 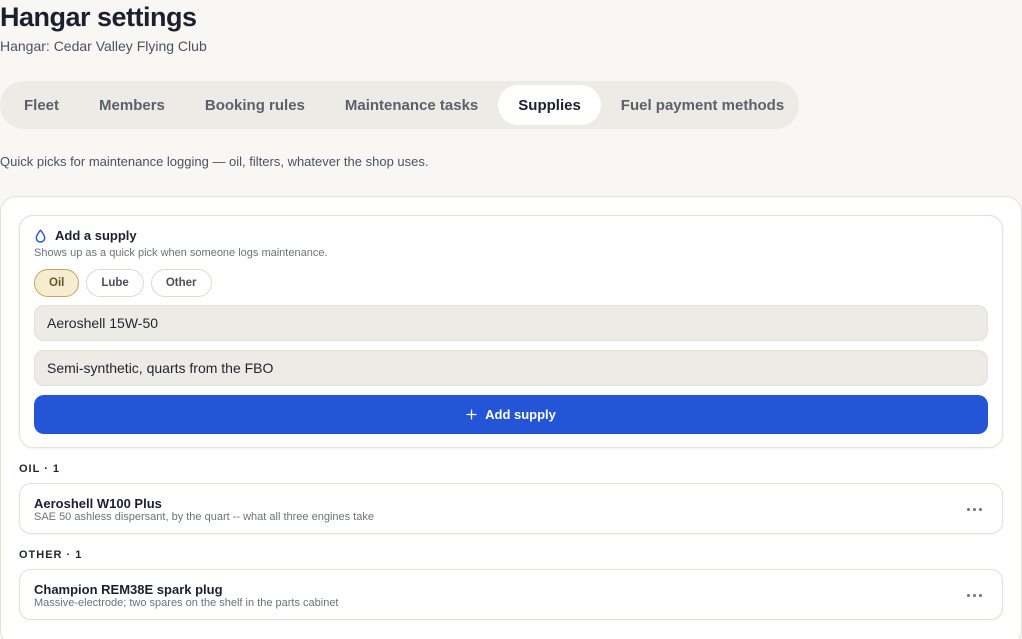 What do you see at coordinates (41, 105) in the screenshot?
I see `tab-fleet: Fleet` at bounding box center [41, 105].